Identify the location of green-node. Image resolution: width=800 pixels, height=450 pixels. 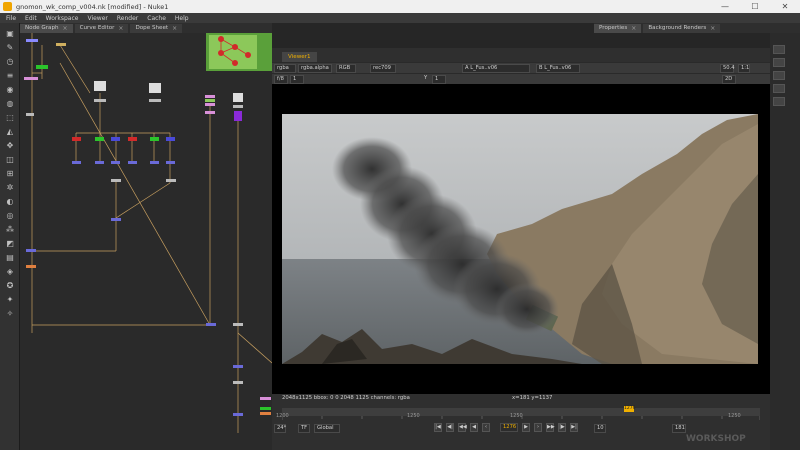
(42, 67).